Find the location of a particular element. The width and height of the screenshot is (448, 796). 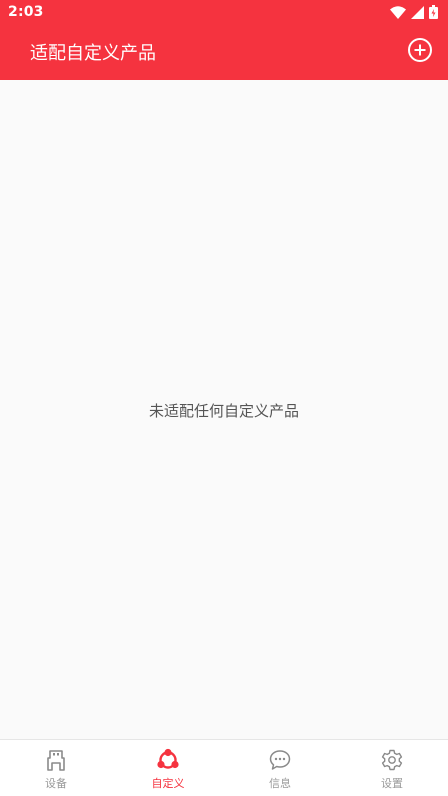

nav-label-devices: 设备 is located at coordinates (56, 783).